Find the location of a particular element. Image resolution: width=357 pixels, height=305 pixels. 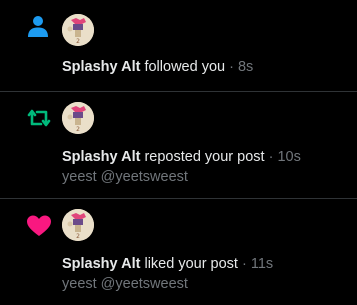

action-text: reposted your post is located at coordinates (204, 157).